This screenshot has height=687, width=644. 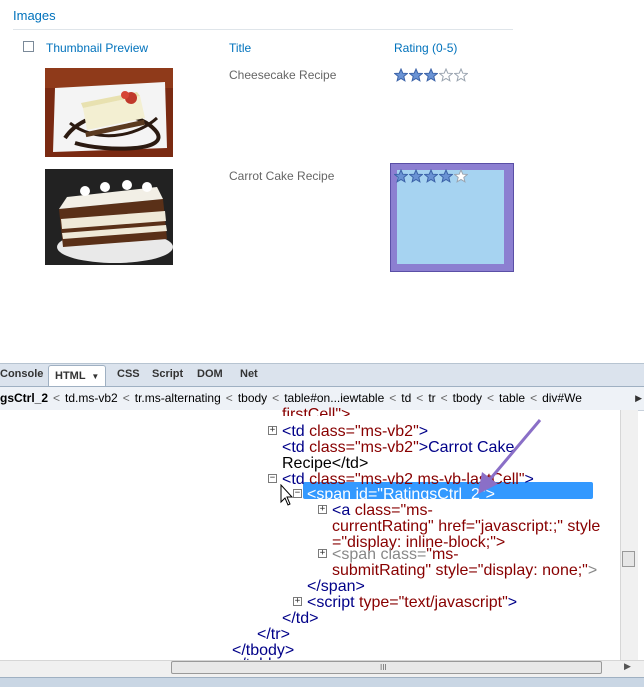 What do you see at coordinates (210, 374) in the screenshot?
I see `tab-dom: DOM` at bounding box center [210, 374].